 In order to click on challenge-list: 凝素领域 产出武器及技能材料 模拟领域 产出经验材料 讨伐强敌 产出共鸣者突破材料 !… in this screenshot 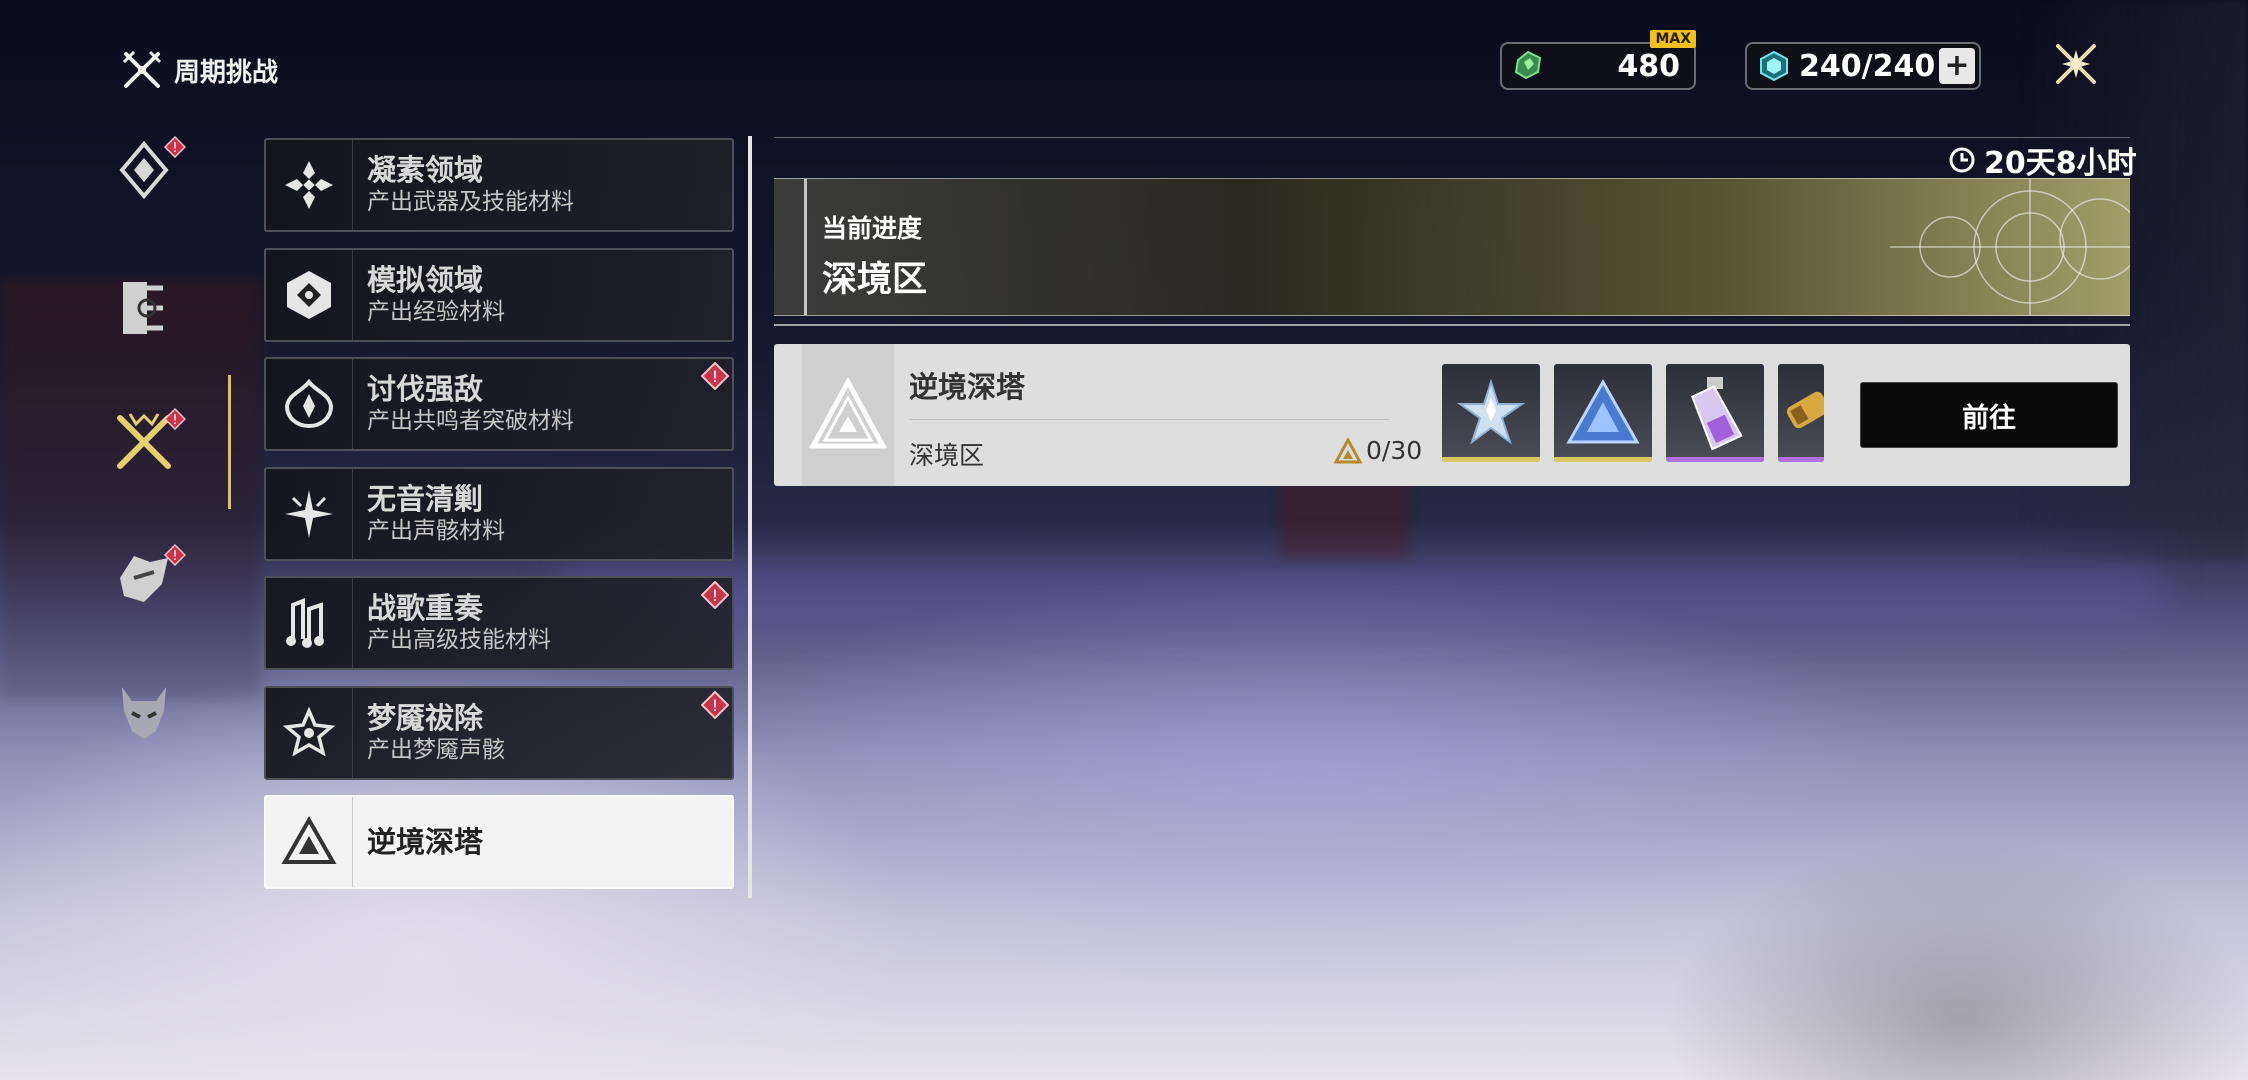, I will do `click(499, 521)`.